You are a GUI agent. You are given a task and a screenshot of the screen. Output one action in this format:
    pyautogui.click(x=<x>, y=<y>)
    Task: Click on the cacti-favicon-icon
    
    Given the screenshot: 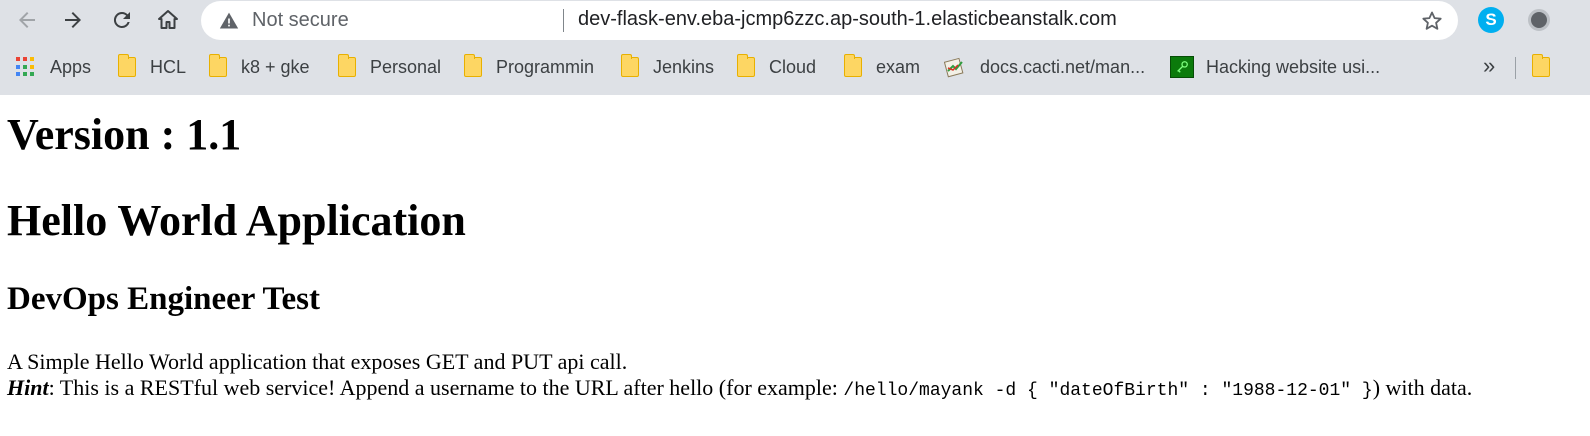 What is the action you would take?
    pyautogui.click(x=954, y=67)
    